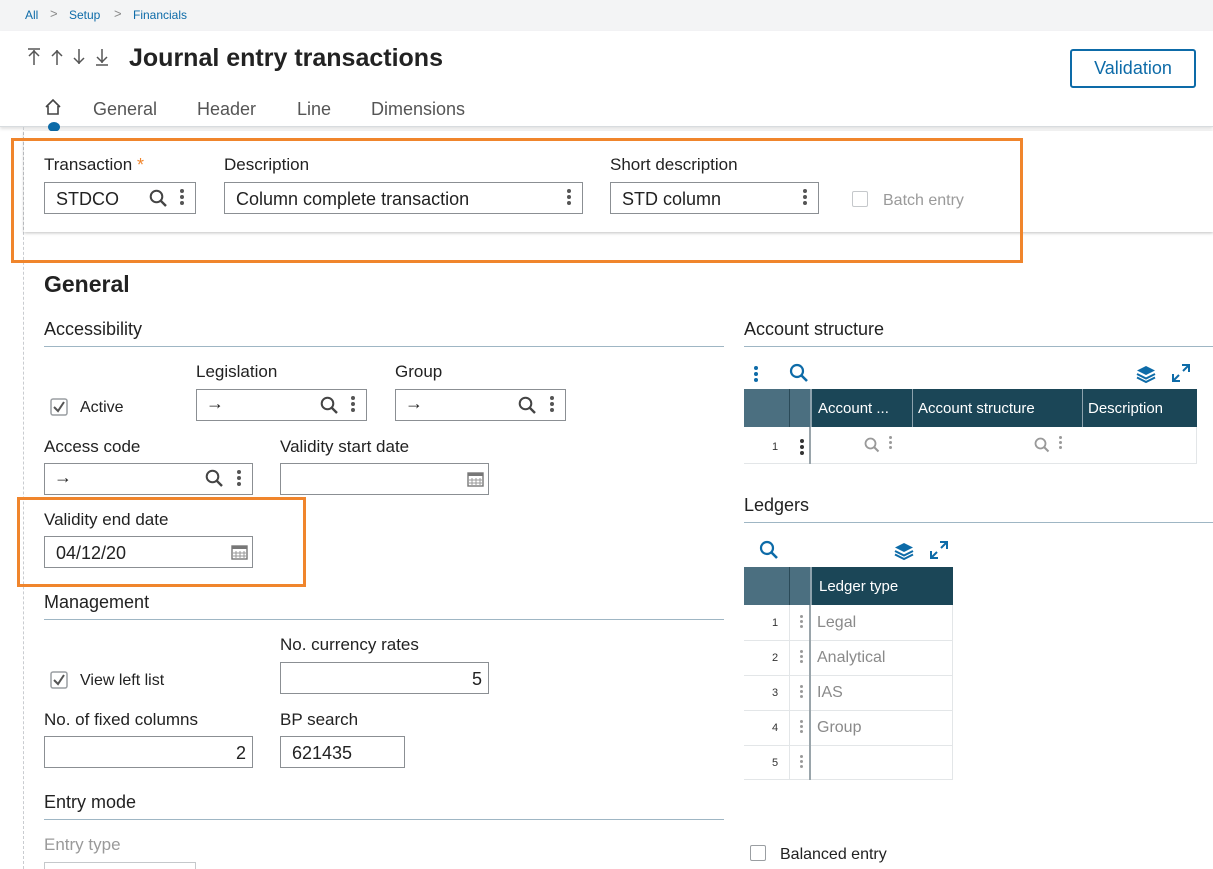  What do you see at coordinates (31, 15) in the screenshot?
I see `breadcrumb-all: All` at bounding box center [31, 15].